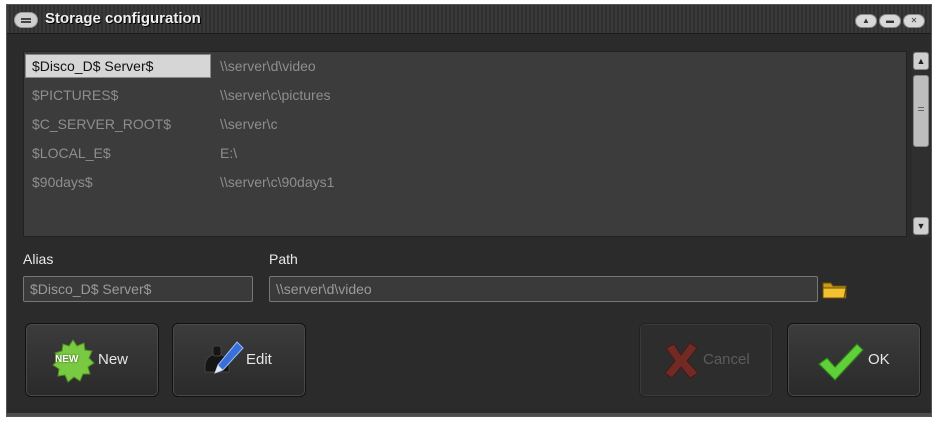 The width and height of the screenshot is (935, 421). I want to click on cancel-button: Cancel, so click(706, 360).